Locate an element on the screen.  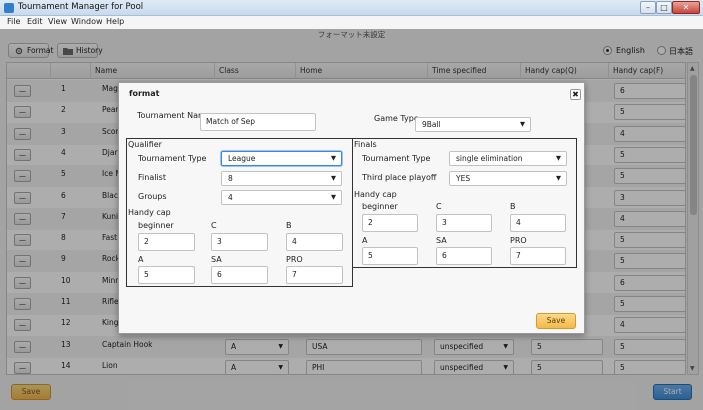
title-bar: Tournament Manager for Pool – □ ✕ is located at coordinates (351, 8).